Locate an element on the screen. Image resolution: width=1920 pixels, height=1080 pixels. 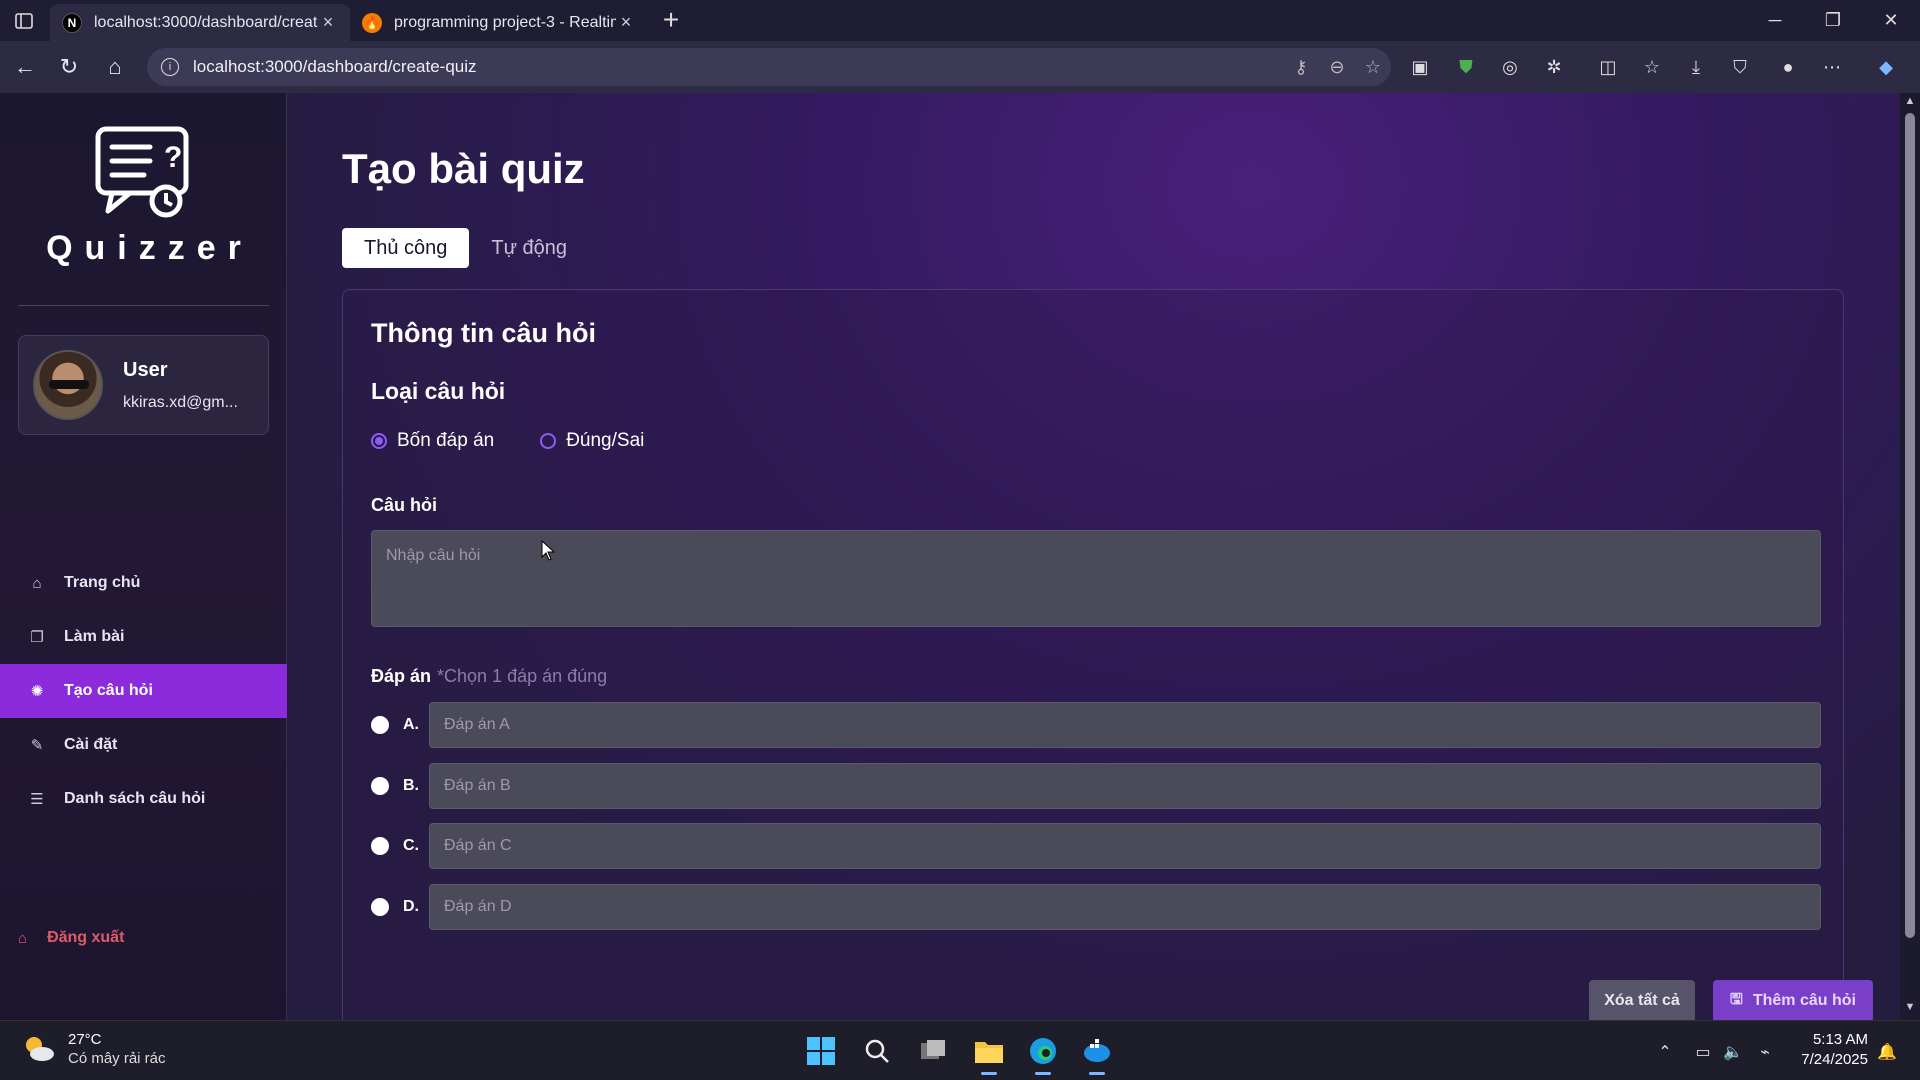
color-picker-icon: ◎ is located at coordinates (1510, 67).